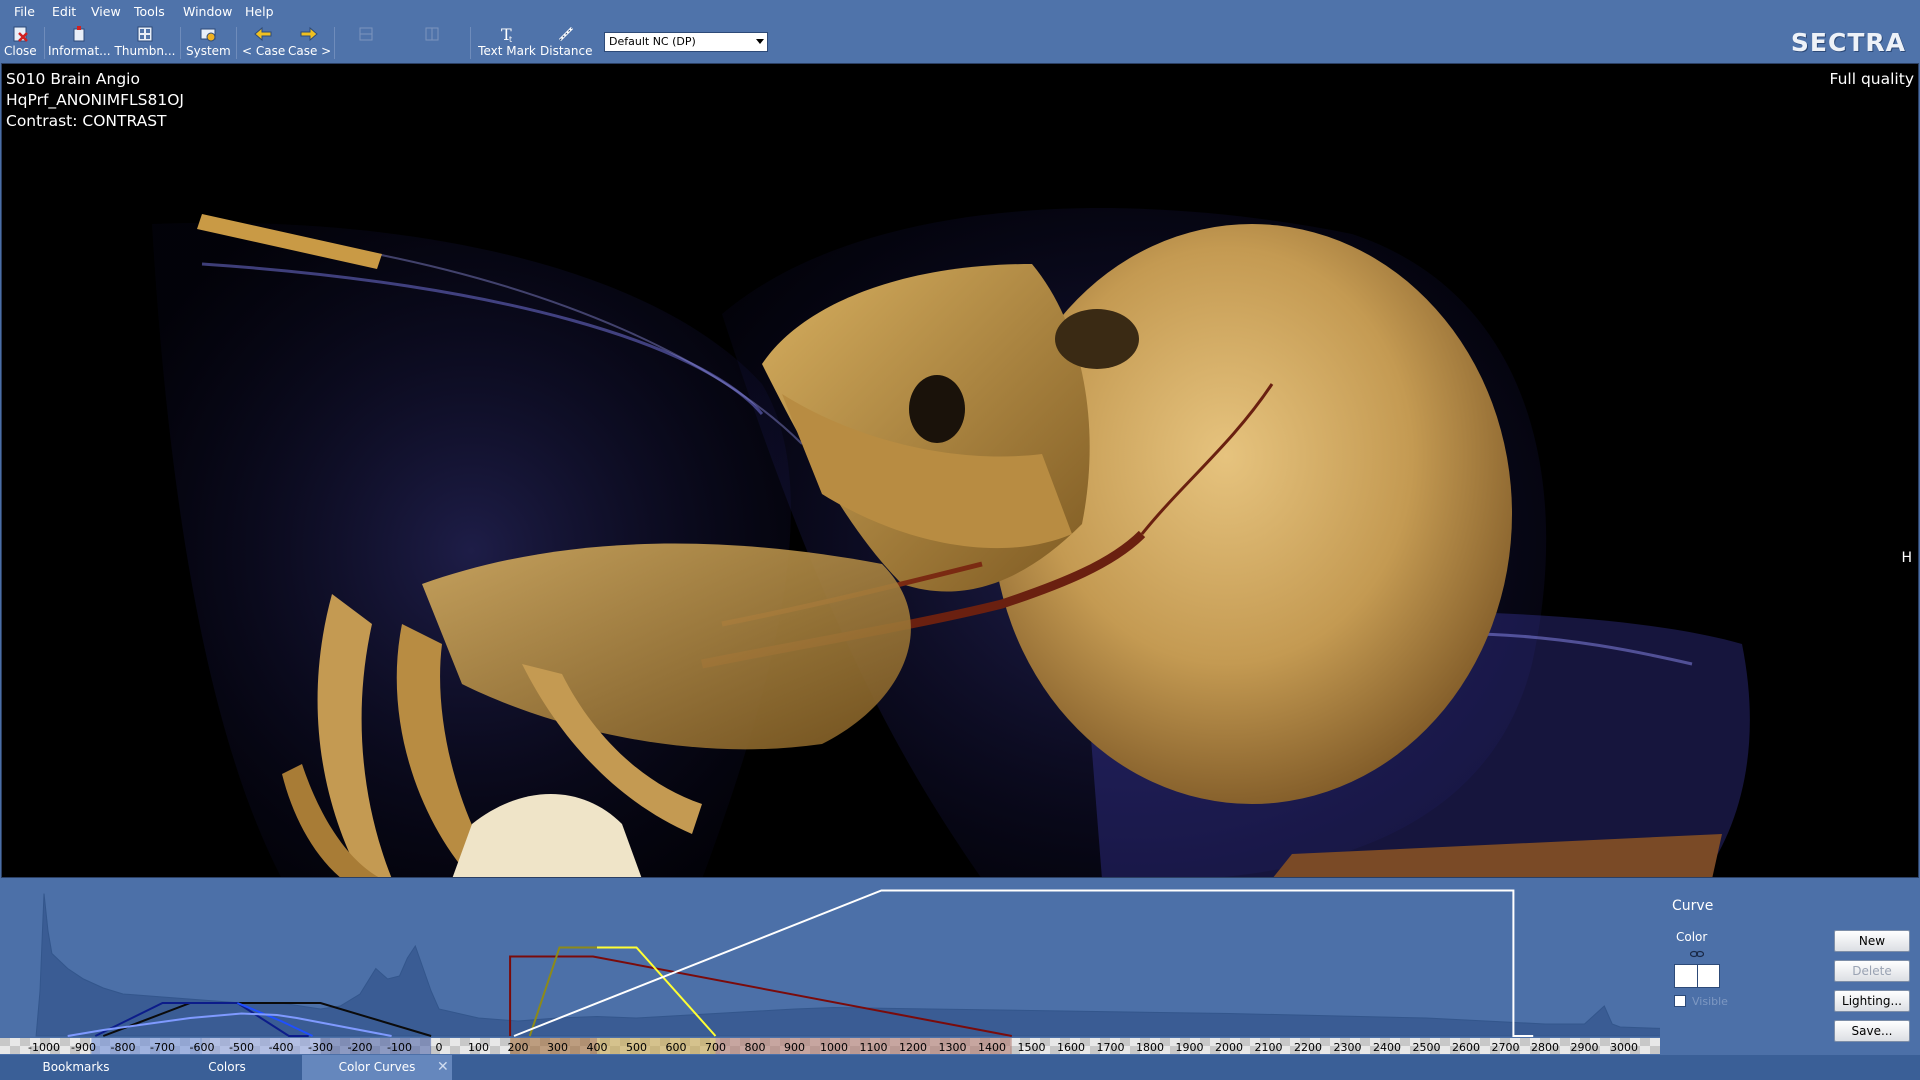  What do you see at coordinates (241, 1047) in the screenshot?
I see `tick-label: -500` at bounding box center [241, 1047].